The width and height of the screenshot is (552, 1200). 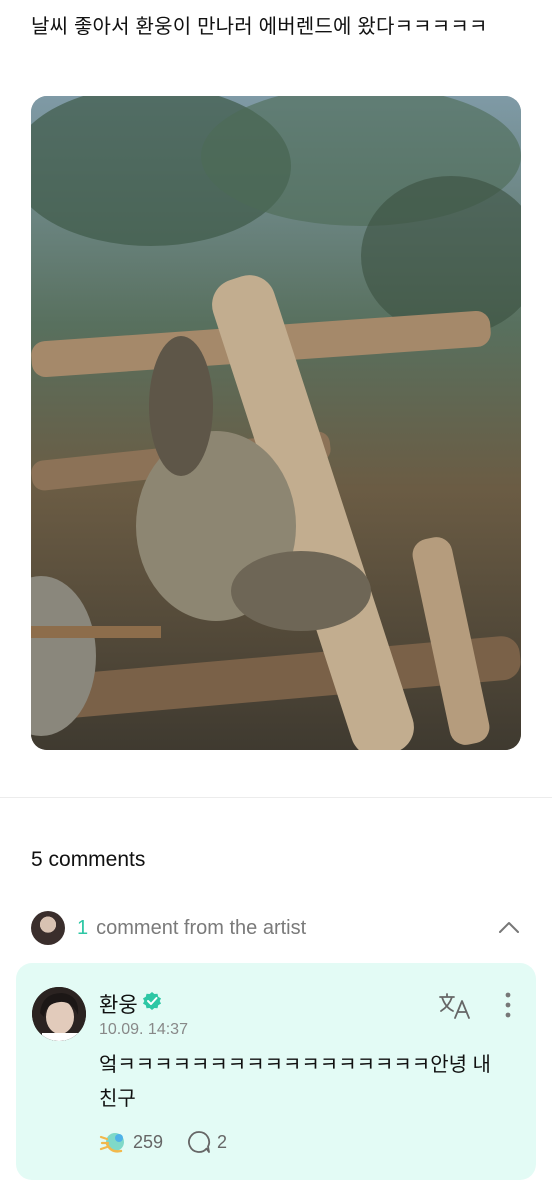 I want to click on reply-count: 2, so click(x=222, y=1141).